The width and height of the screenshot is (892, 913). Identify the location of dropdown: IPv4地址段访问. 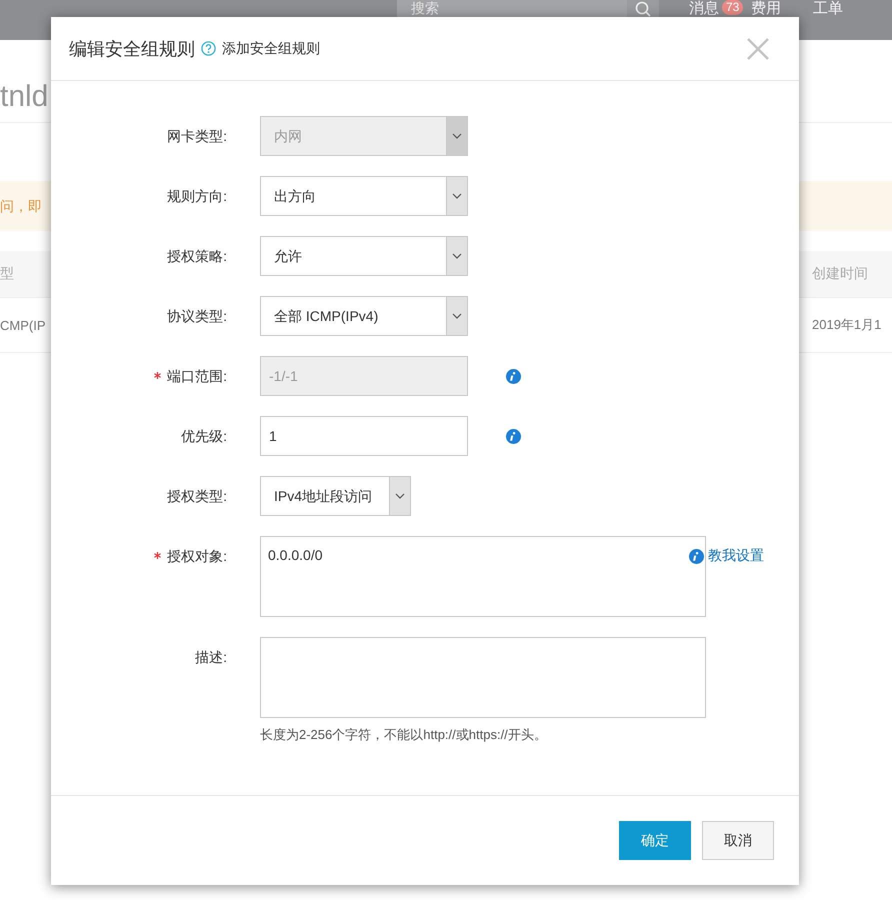
(335, 496).